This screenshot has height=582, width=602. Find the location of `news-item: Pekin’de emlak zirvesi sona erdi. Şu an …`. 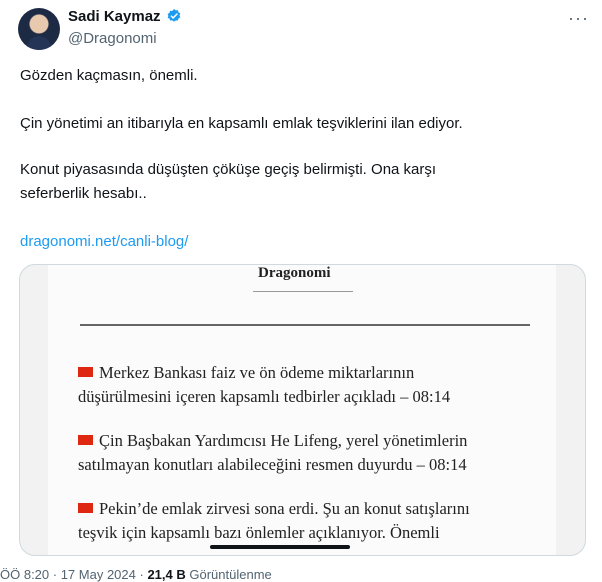

news-item: Pekin’de emlak zirvesi sona erdi. Şu an … is located at coordinates (274, 520).